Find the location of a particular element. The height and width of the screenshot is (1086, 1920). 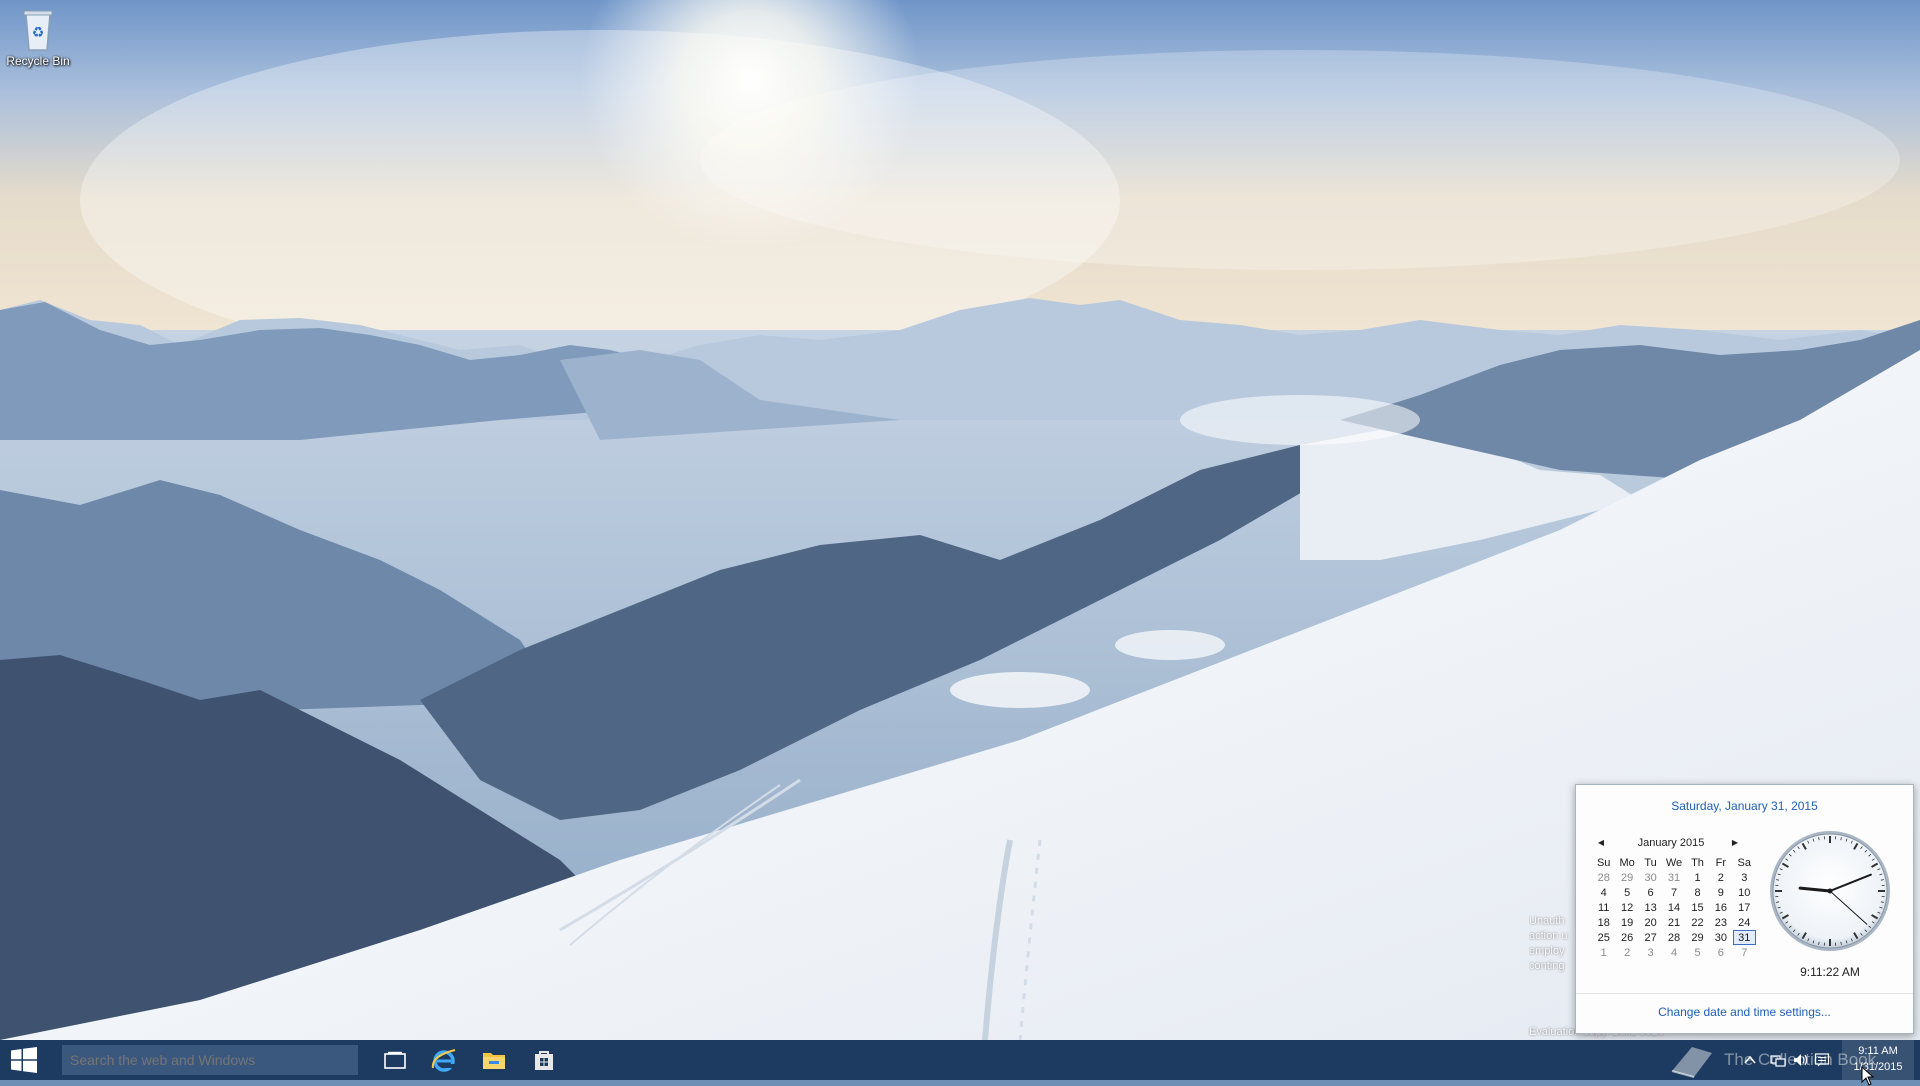

weekday-header: Mo is located at coordinates (1627, 862).